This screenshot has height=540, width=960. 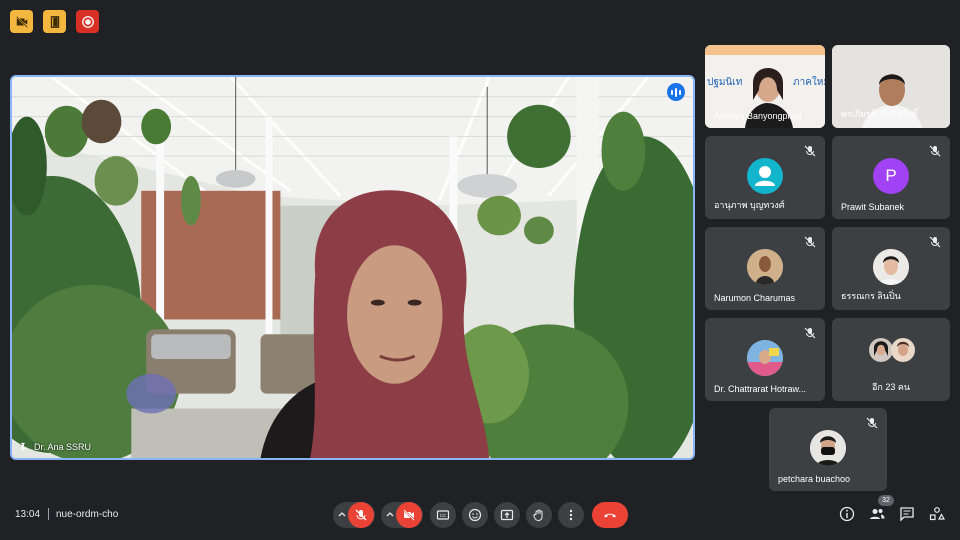 I want to click on participant-name: Ananya Banyongpisut, so click(x=758, y=116).